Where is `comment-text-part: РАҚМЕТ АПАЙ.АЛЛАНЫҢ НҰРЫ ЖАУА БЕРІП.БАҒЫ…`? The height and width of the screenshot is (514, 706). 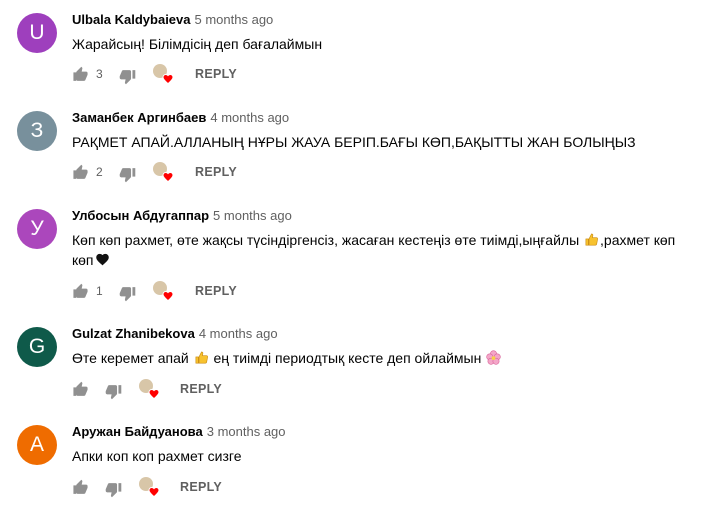 comment-text-part: РАҚМЕТ АПАЙ.АЛЛАНЫҢ НҰРЫ ЖАУА БЕРІП.БАҒЫ… is located at coordinates (354, 142).